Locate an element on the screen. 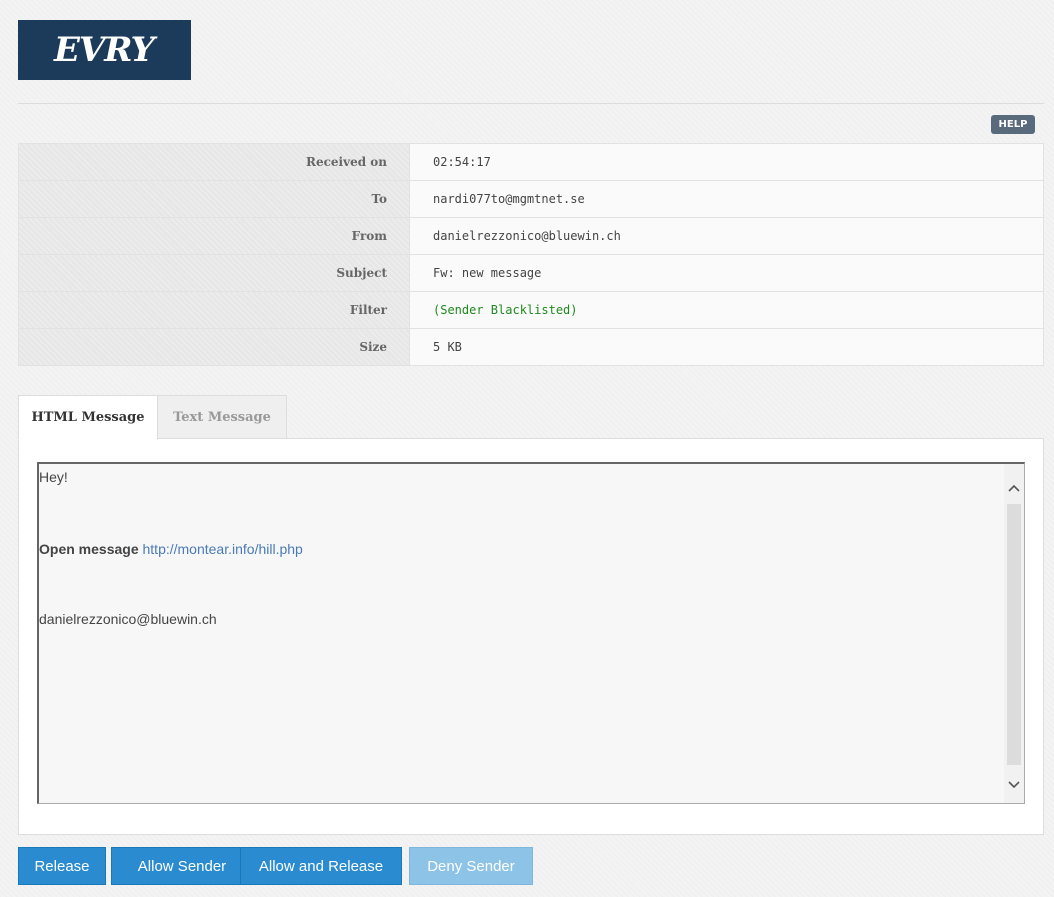 This screenshot has width=1054, height=897. table-row: Received on 02:54:17 is located at coordinates (531, 162).